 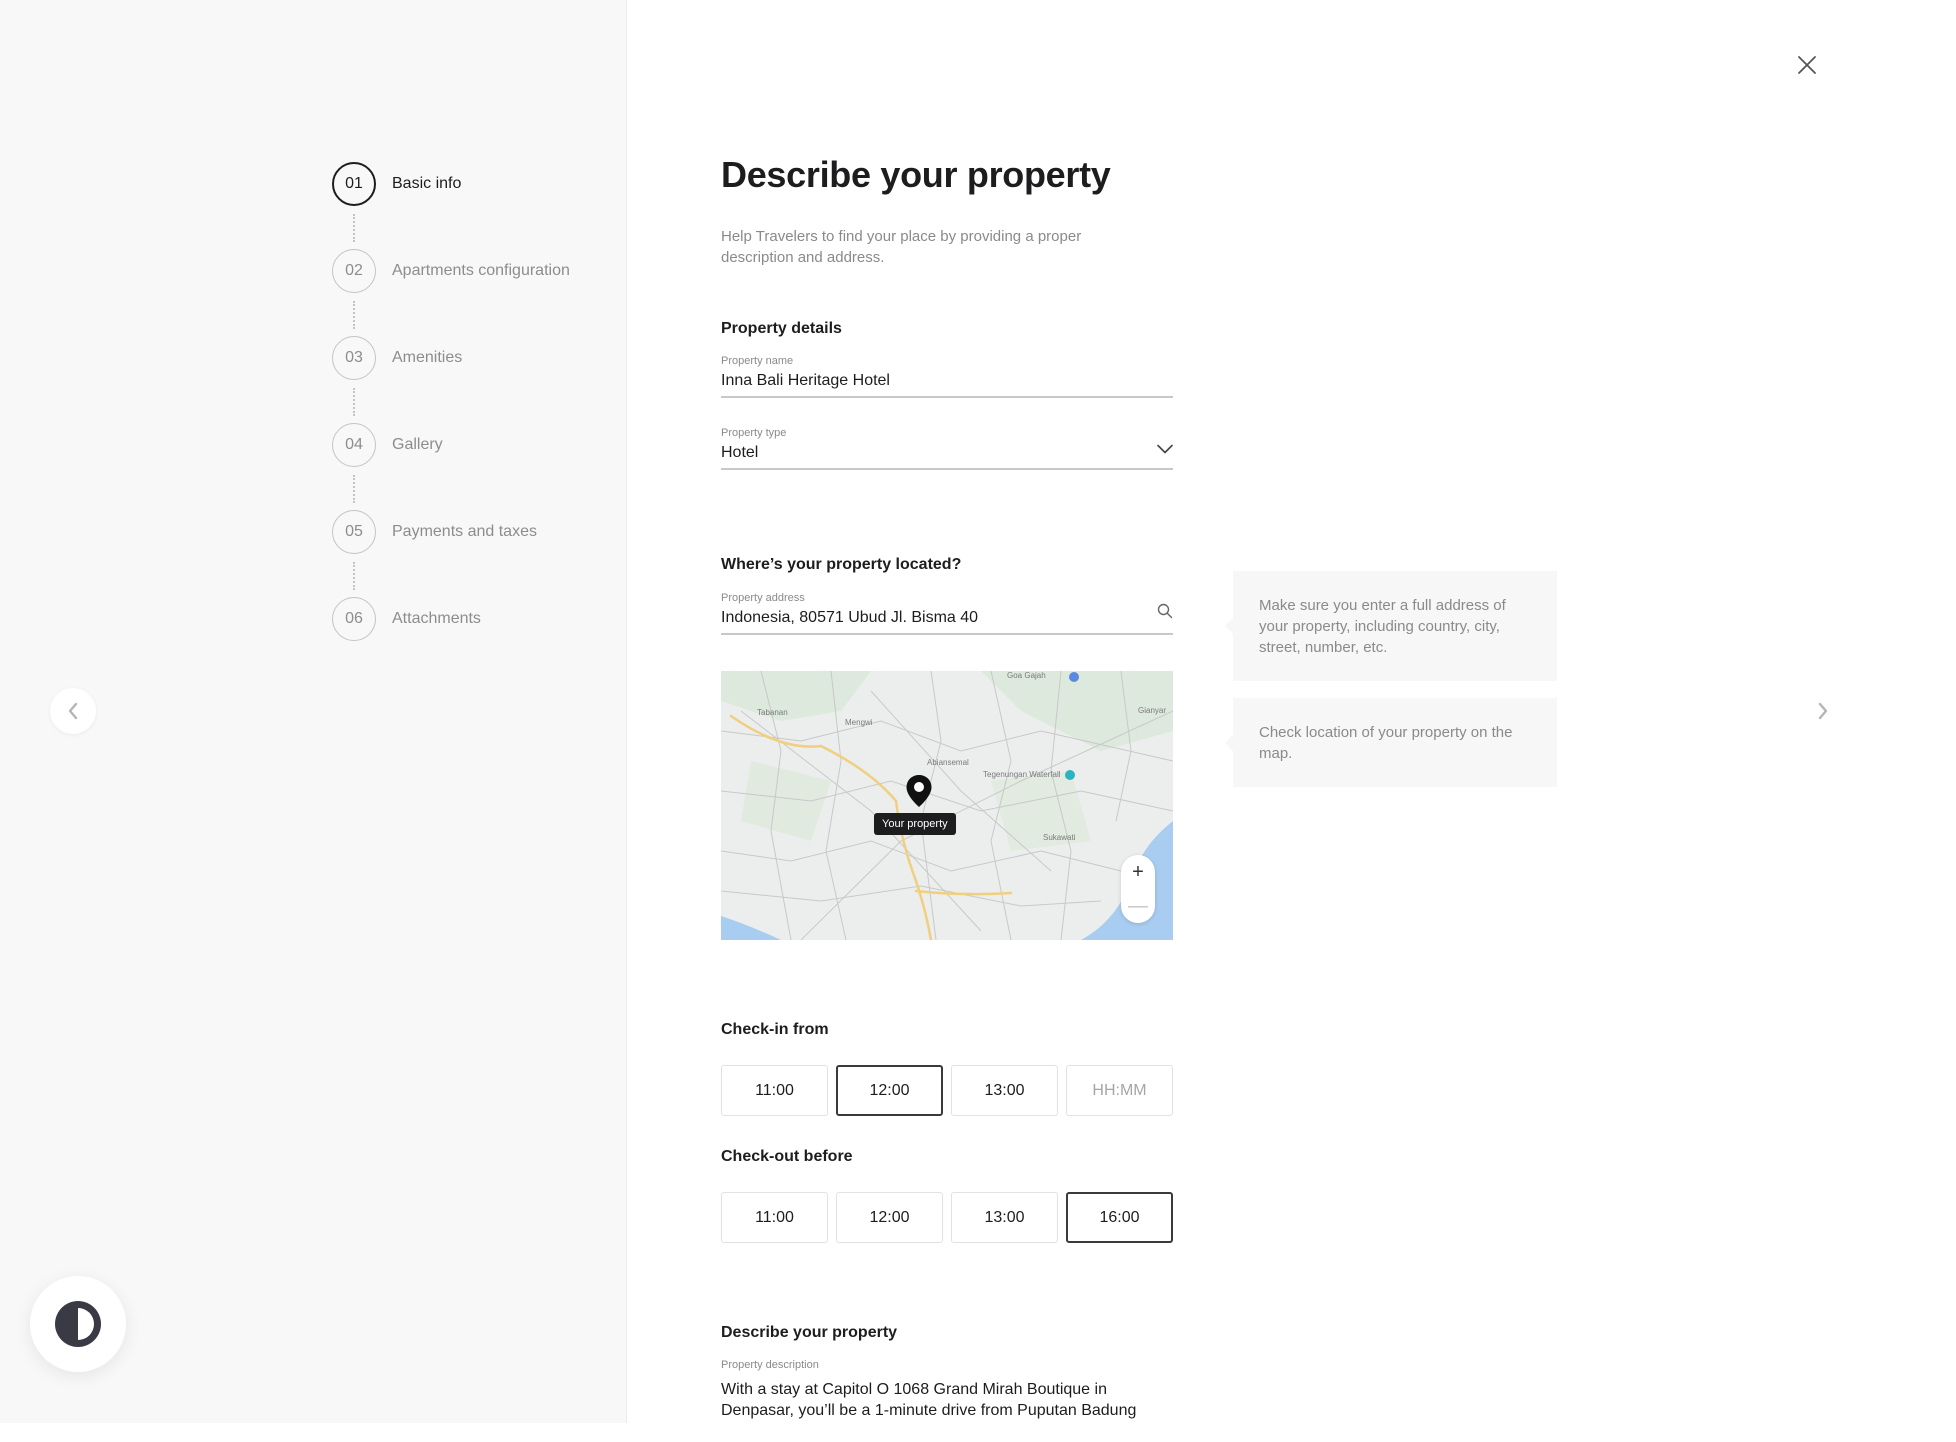 I want to click on step-number: 03, so click(x=354, y=358).